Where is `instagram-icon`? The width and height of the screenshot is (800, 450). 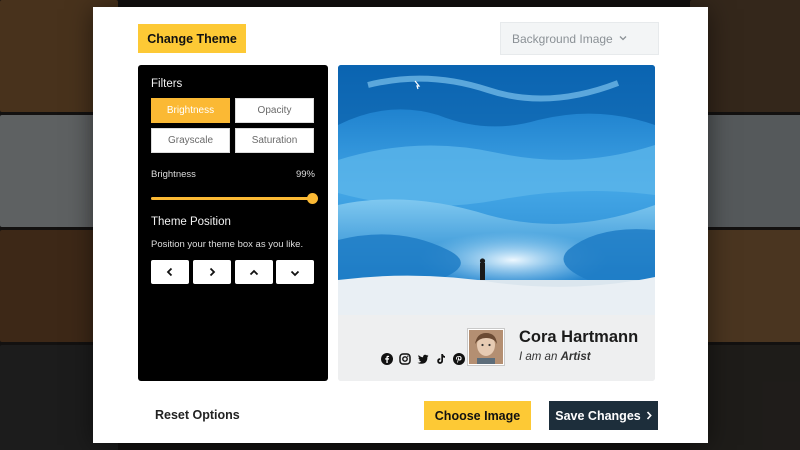 instagram-icon is located at coordinates (405, 359).